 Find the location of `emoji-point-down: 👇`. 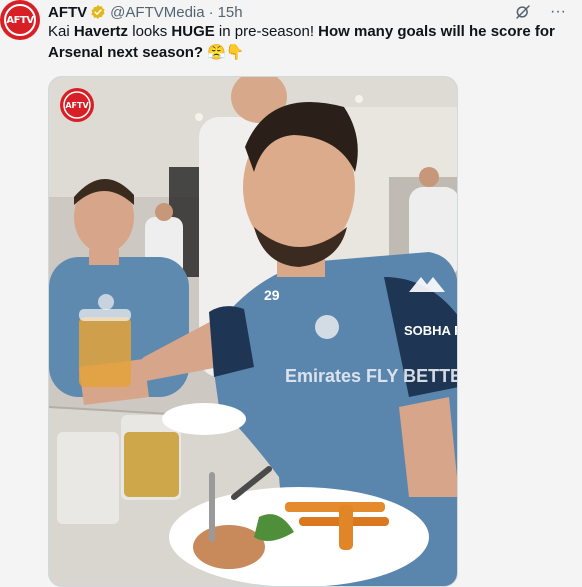

emoji-point-down: 👇 is located at coordinates (235, 52).